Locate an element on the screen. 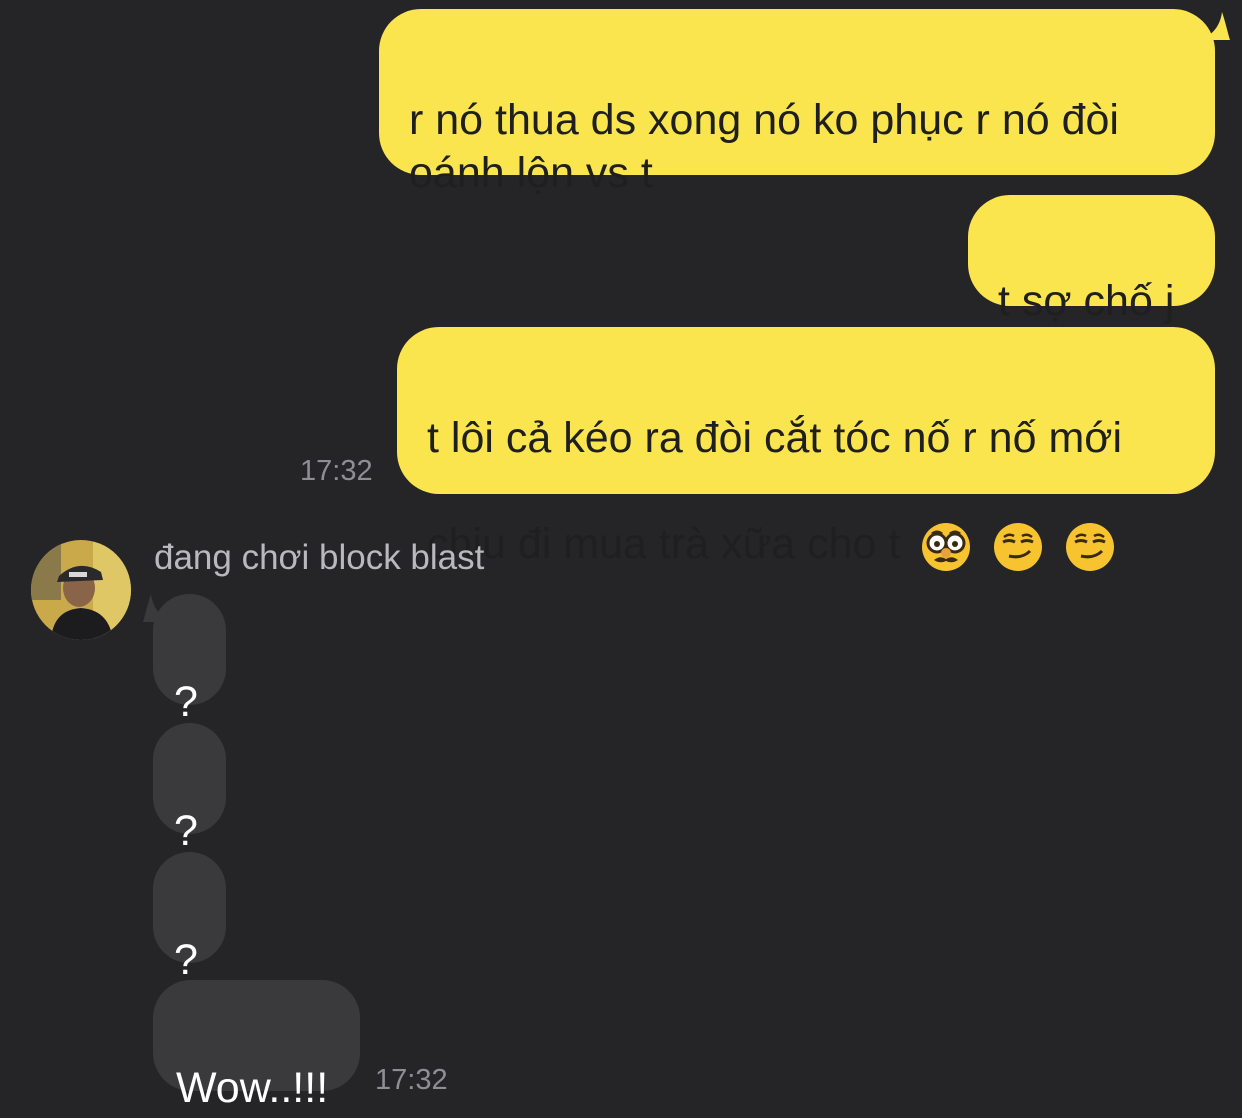 The width and height of the screenshot is (1242, 1118). avatar is located at coordinates (81, 590).